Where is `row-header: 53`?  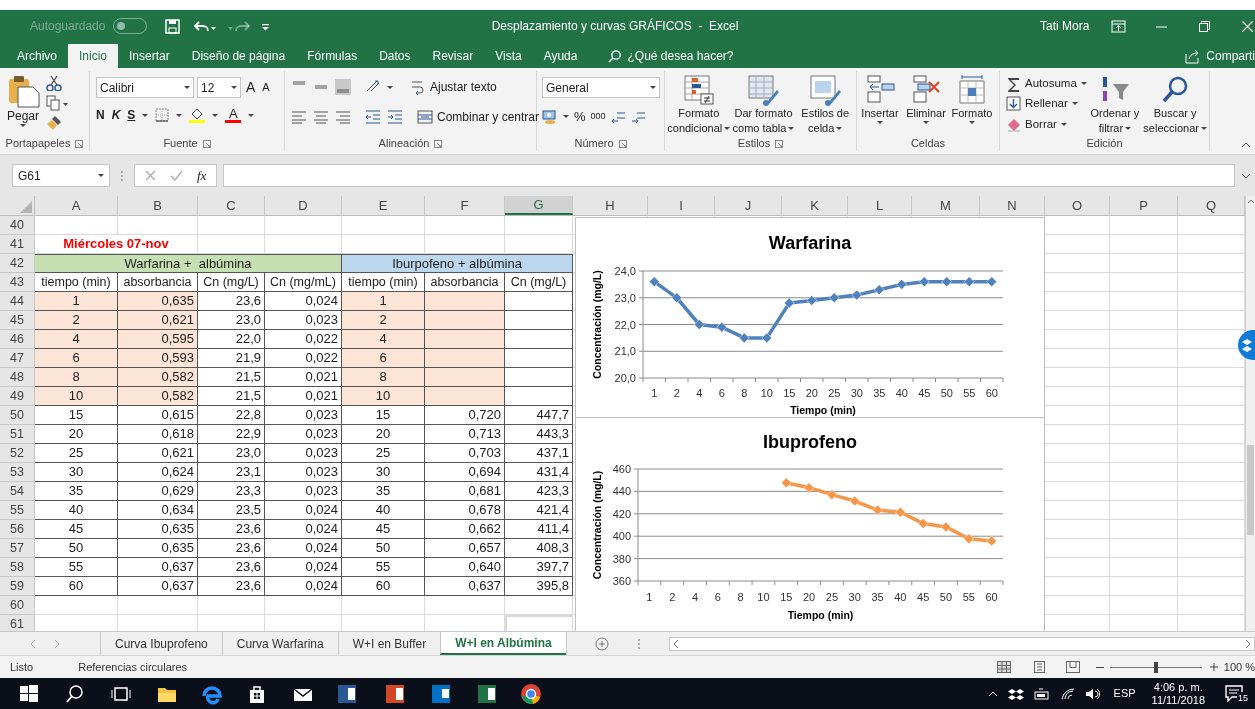
row-header: 53 is located at coordinates (17, 472).